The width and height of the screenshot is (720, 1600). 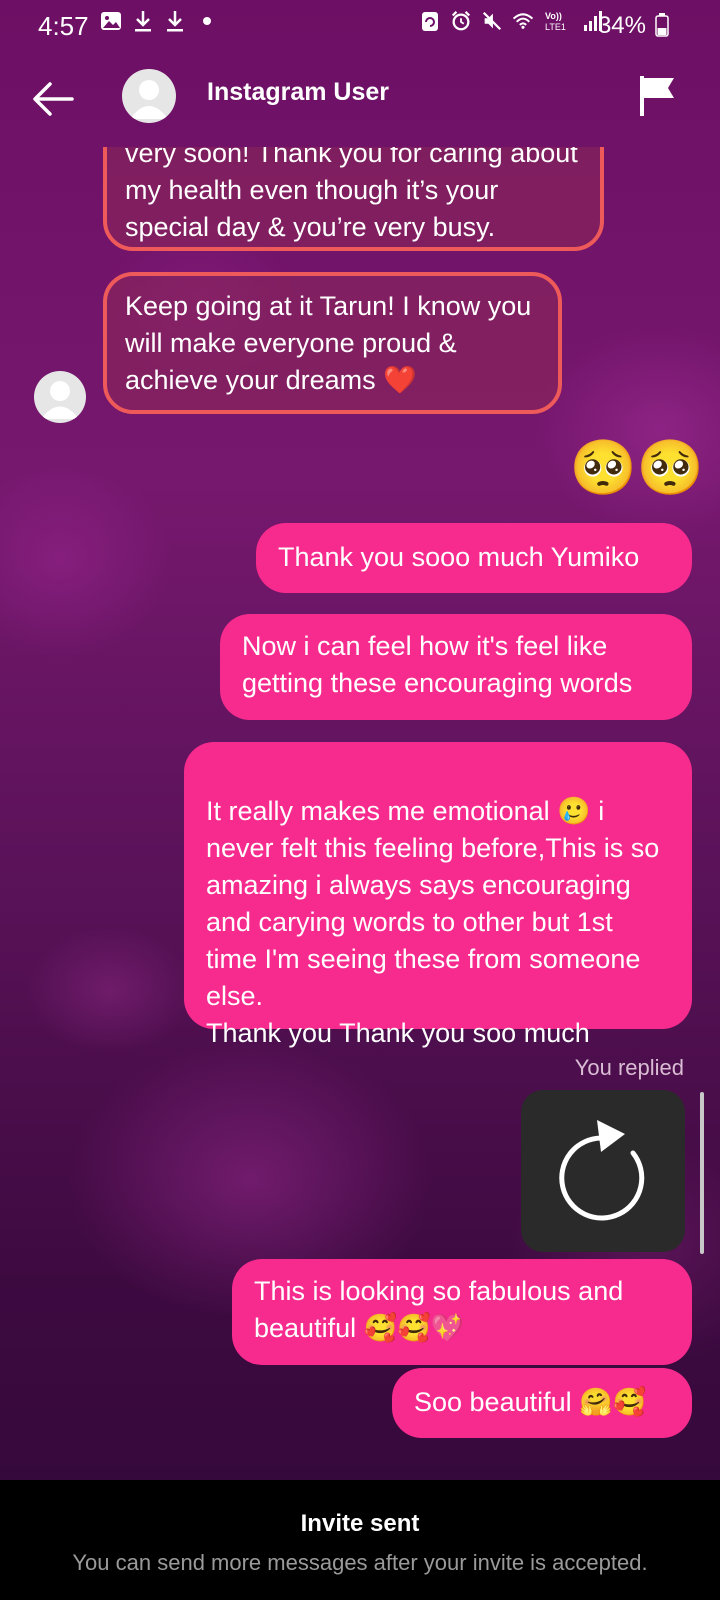 What do you see at coordinates (659, 96) in the screenshot?
I see `flag-icon` at bounding box center [659, 96].